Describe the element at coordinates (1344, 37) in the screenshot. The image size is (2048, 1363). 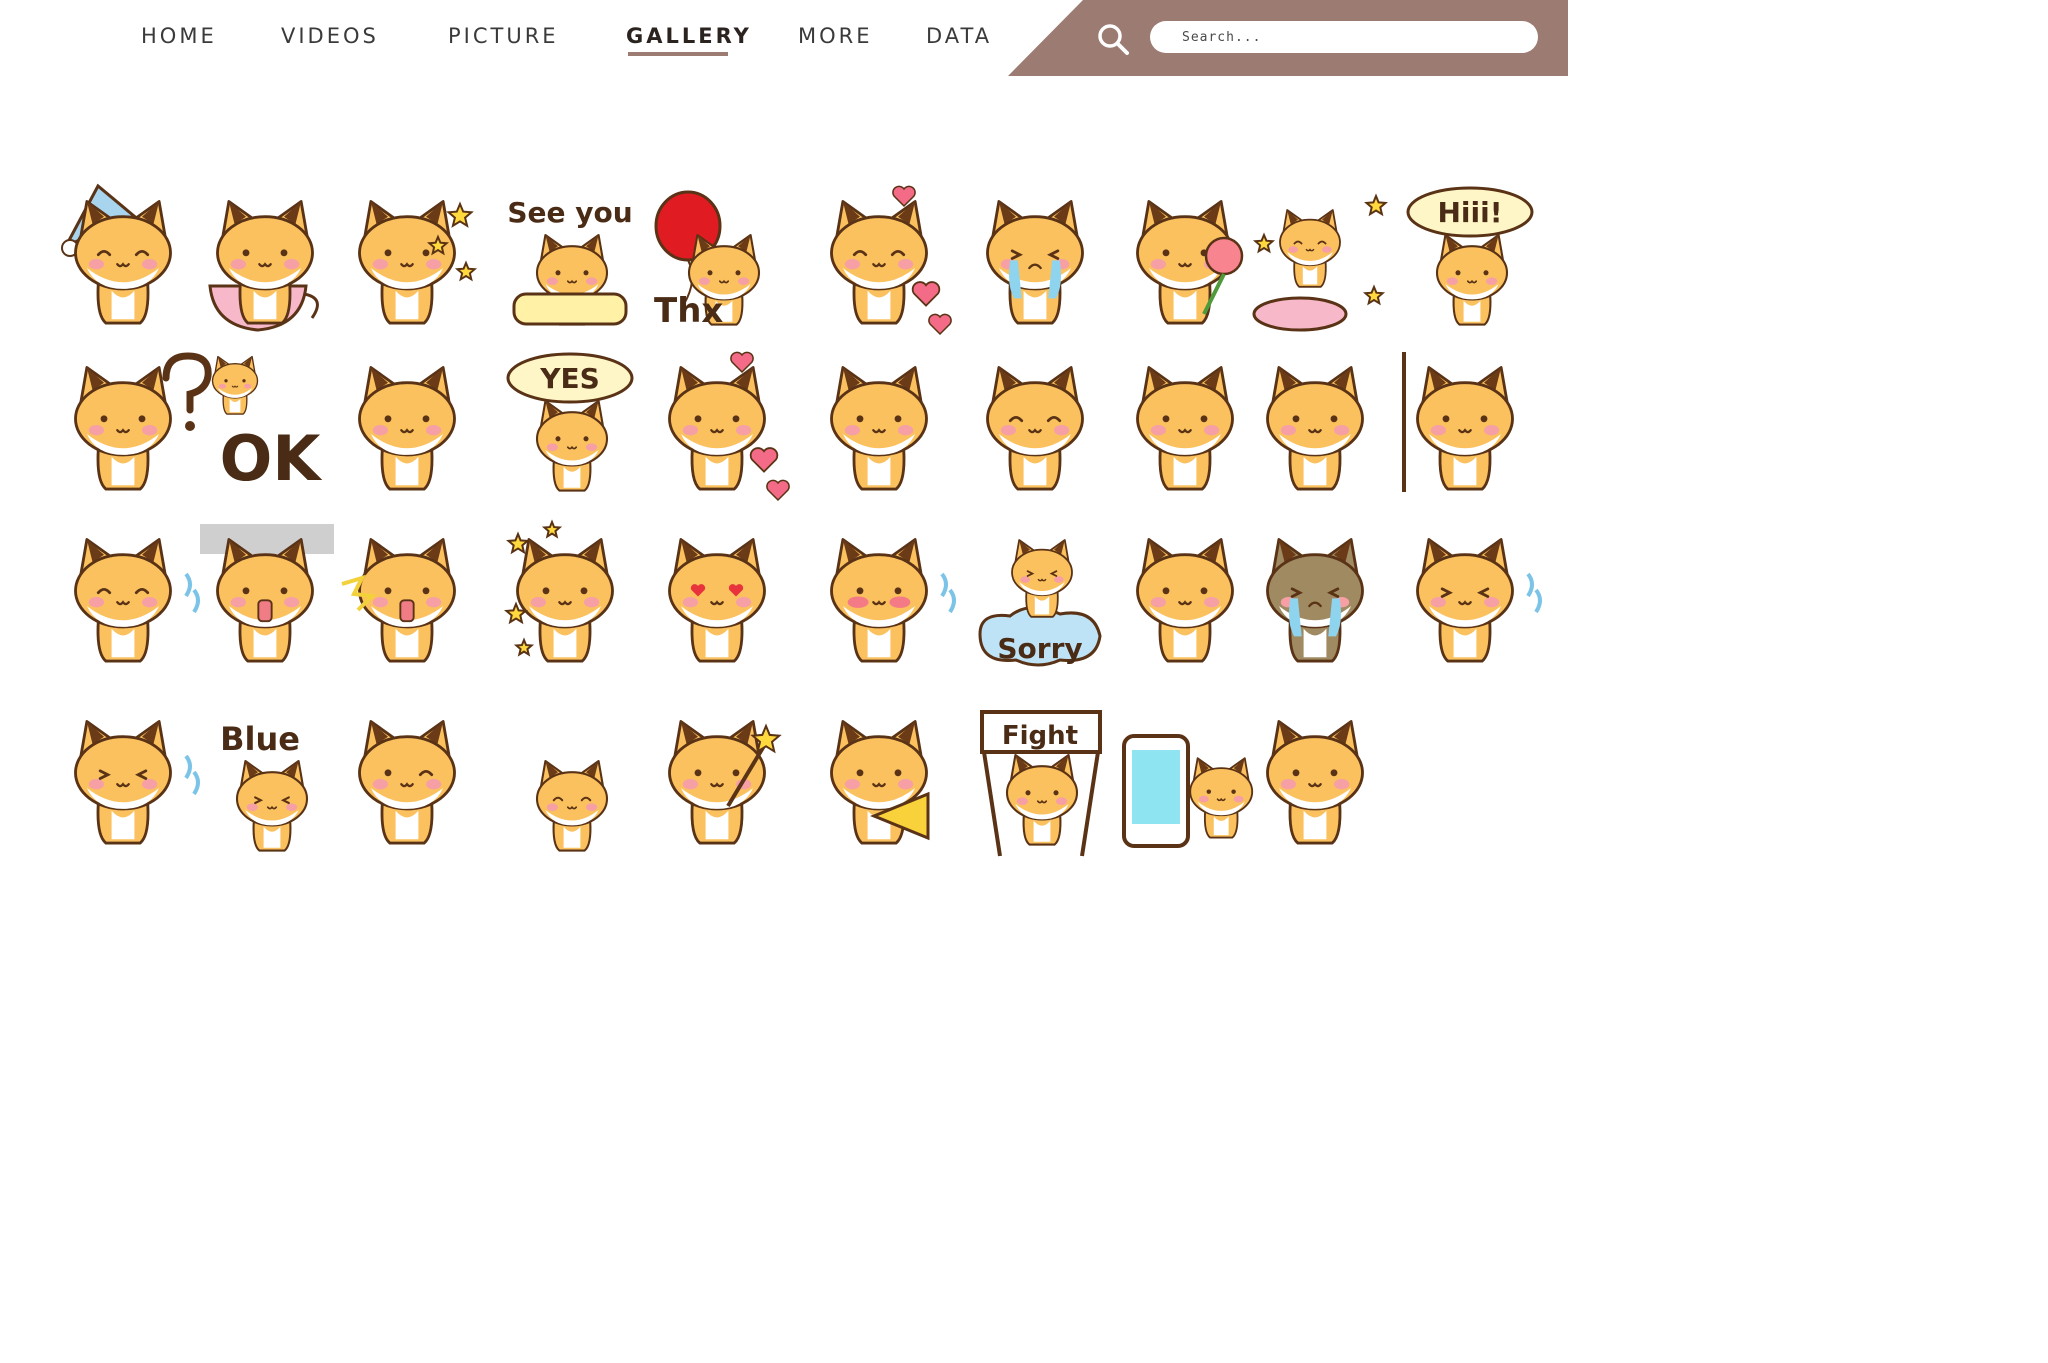
I see `search-input` at that location.